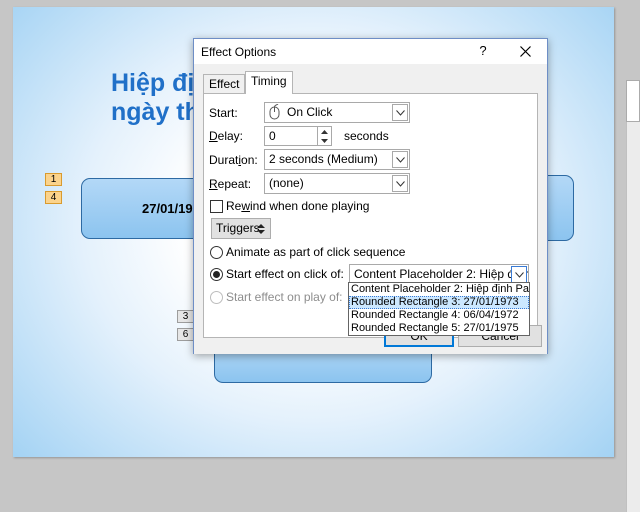 The image size is (640, 512). I want to click on start-on-click-radio, so click(216, 274).